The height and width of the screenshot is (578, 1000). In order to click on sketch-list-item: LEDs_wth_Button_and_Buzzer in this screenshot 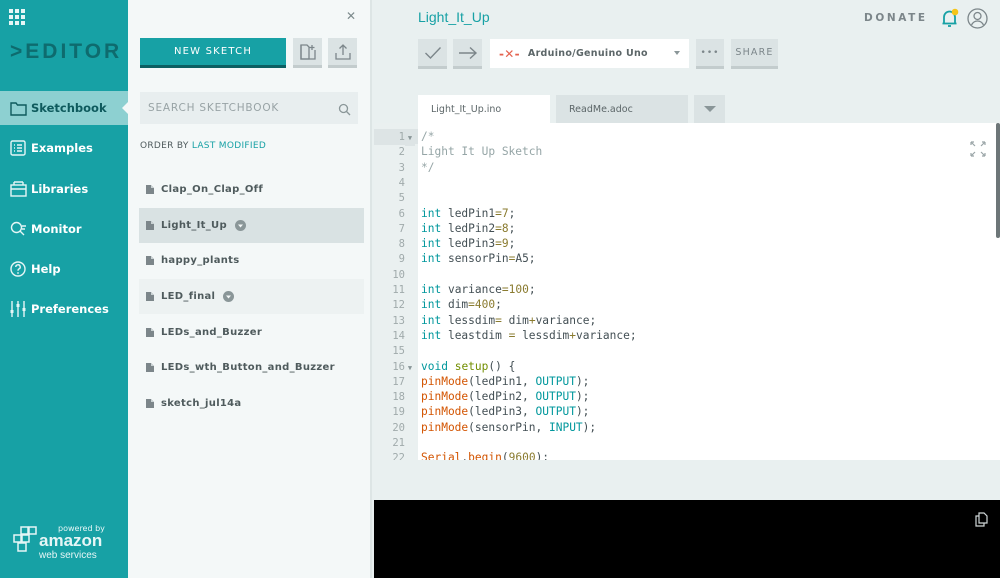, I will do `click(251, 368)`.